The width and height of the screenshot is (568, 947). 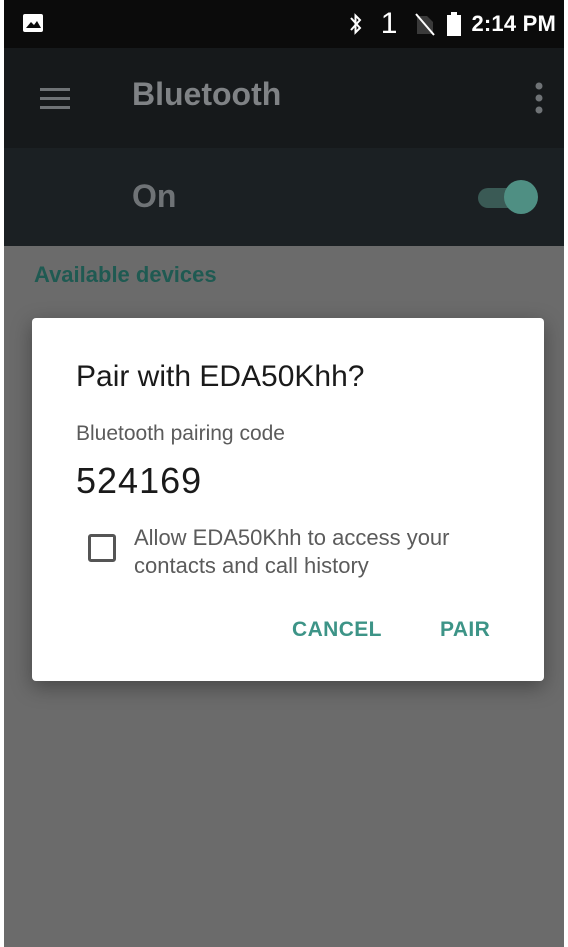 I want to click on status-time: 2:14 PM, so click(x=513, y=23).